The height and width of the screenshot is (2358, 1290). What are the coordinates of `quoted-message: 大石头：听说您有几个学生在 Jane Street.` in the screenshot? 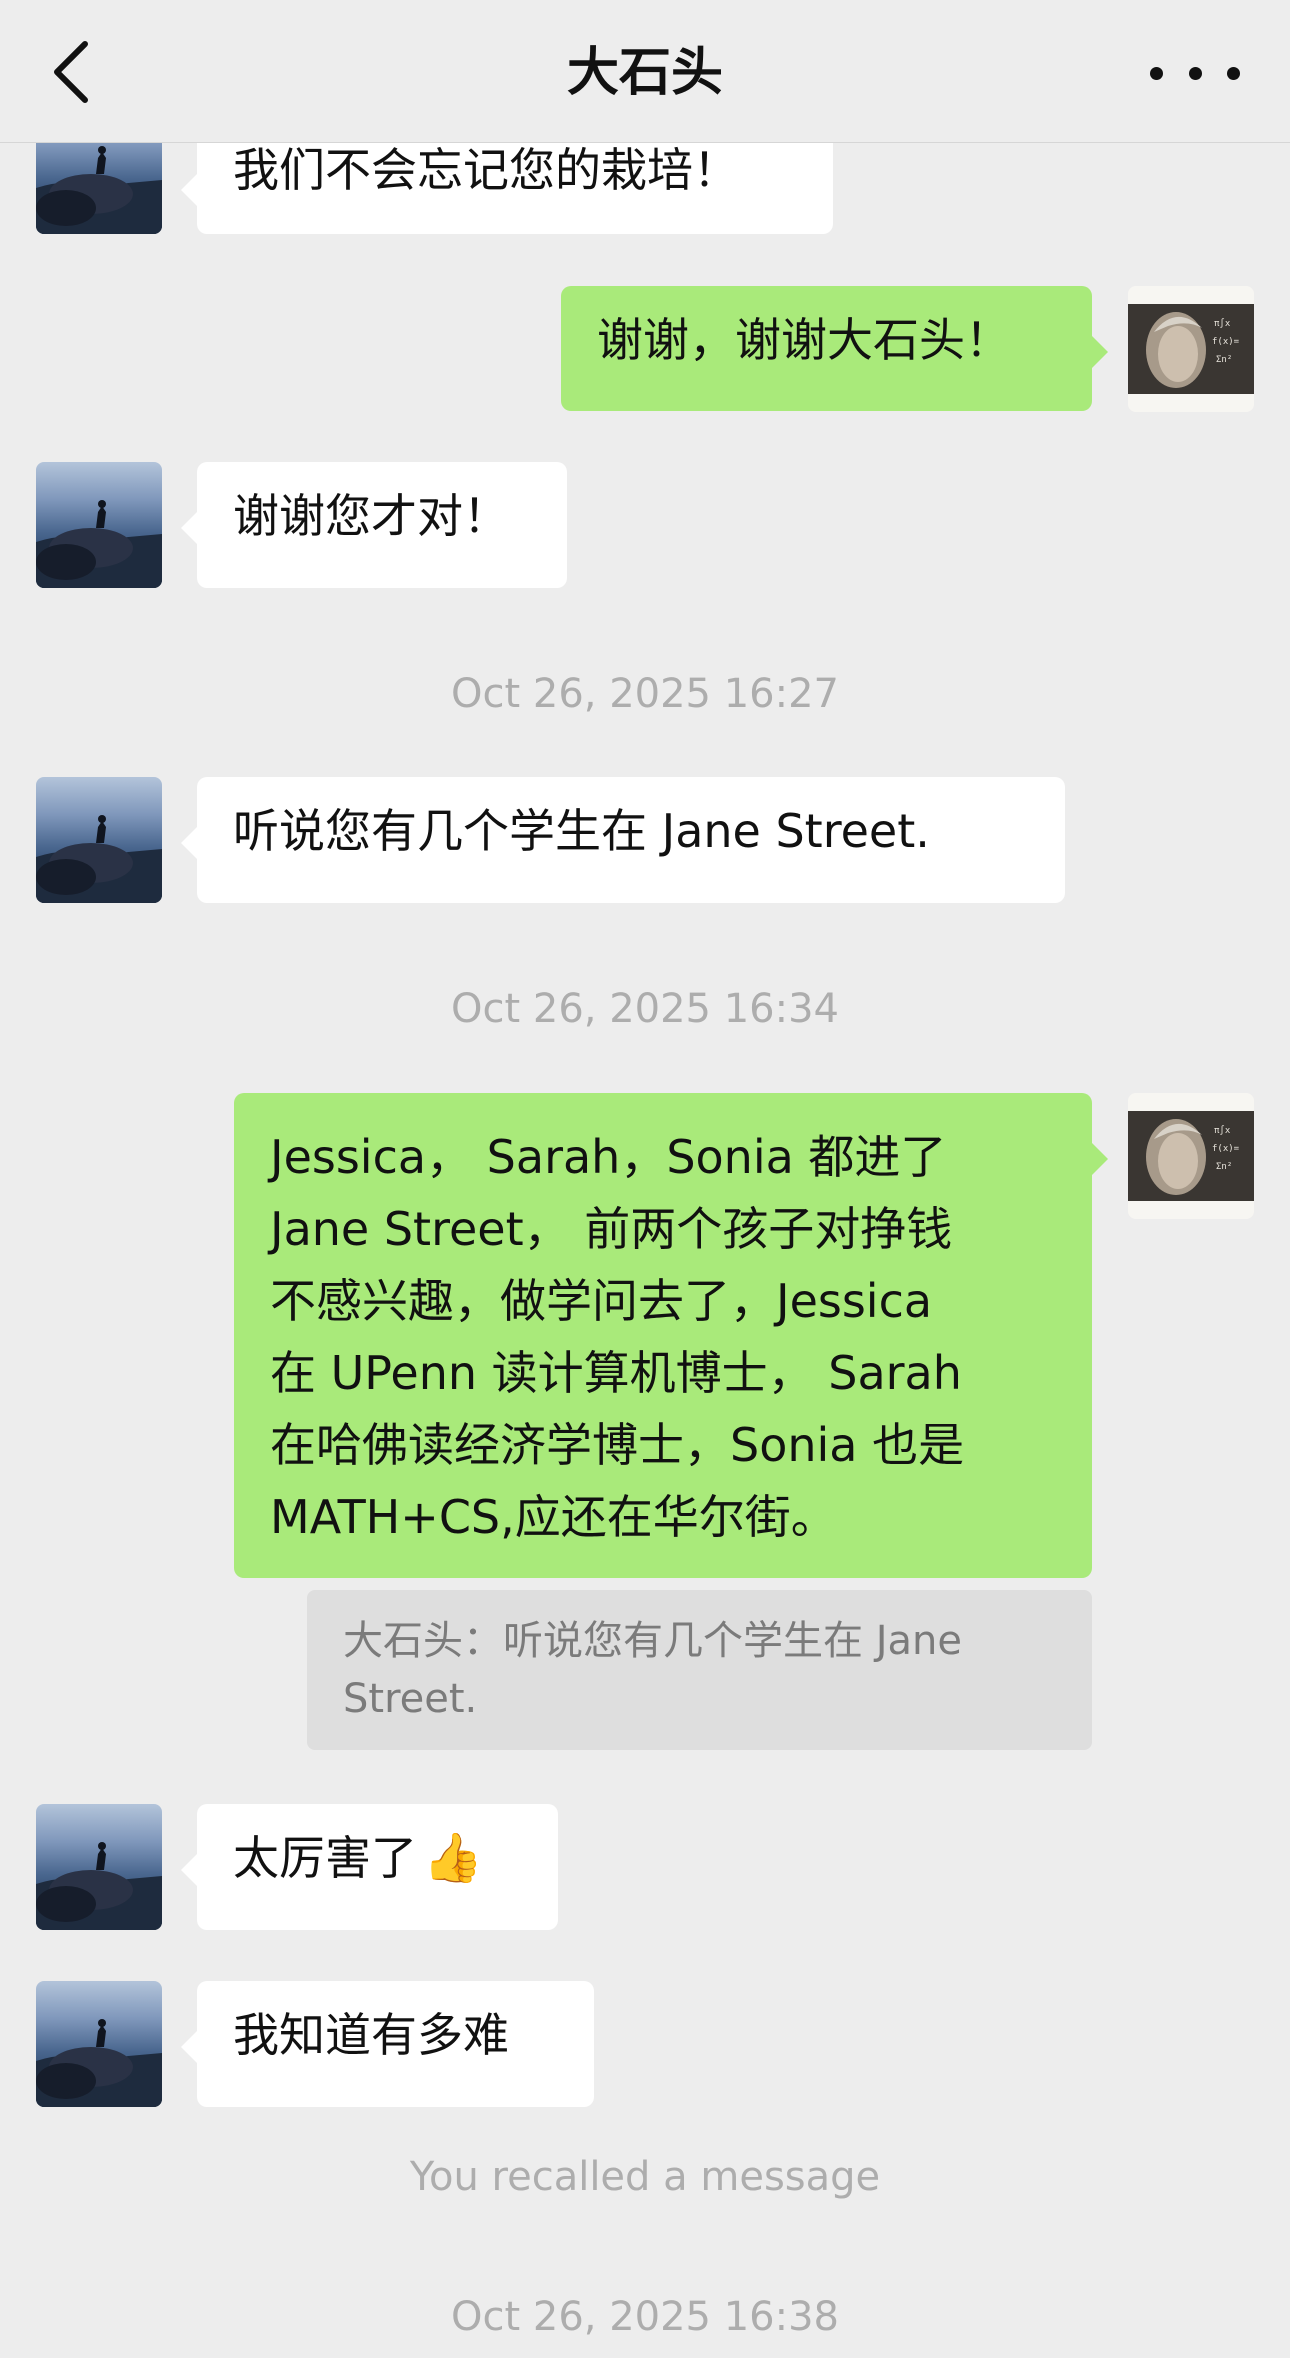 It's located at (699, 1670).